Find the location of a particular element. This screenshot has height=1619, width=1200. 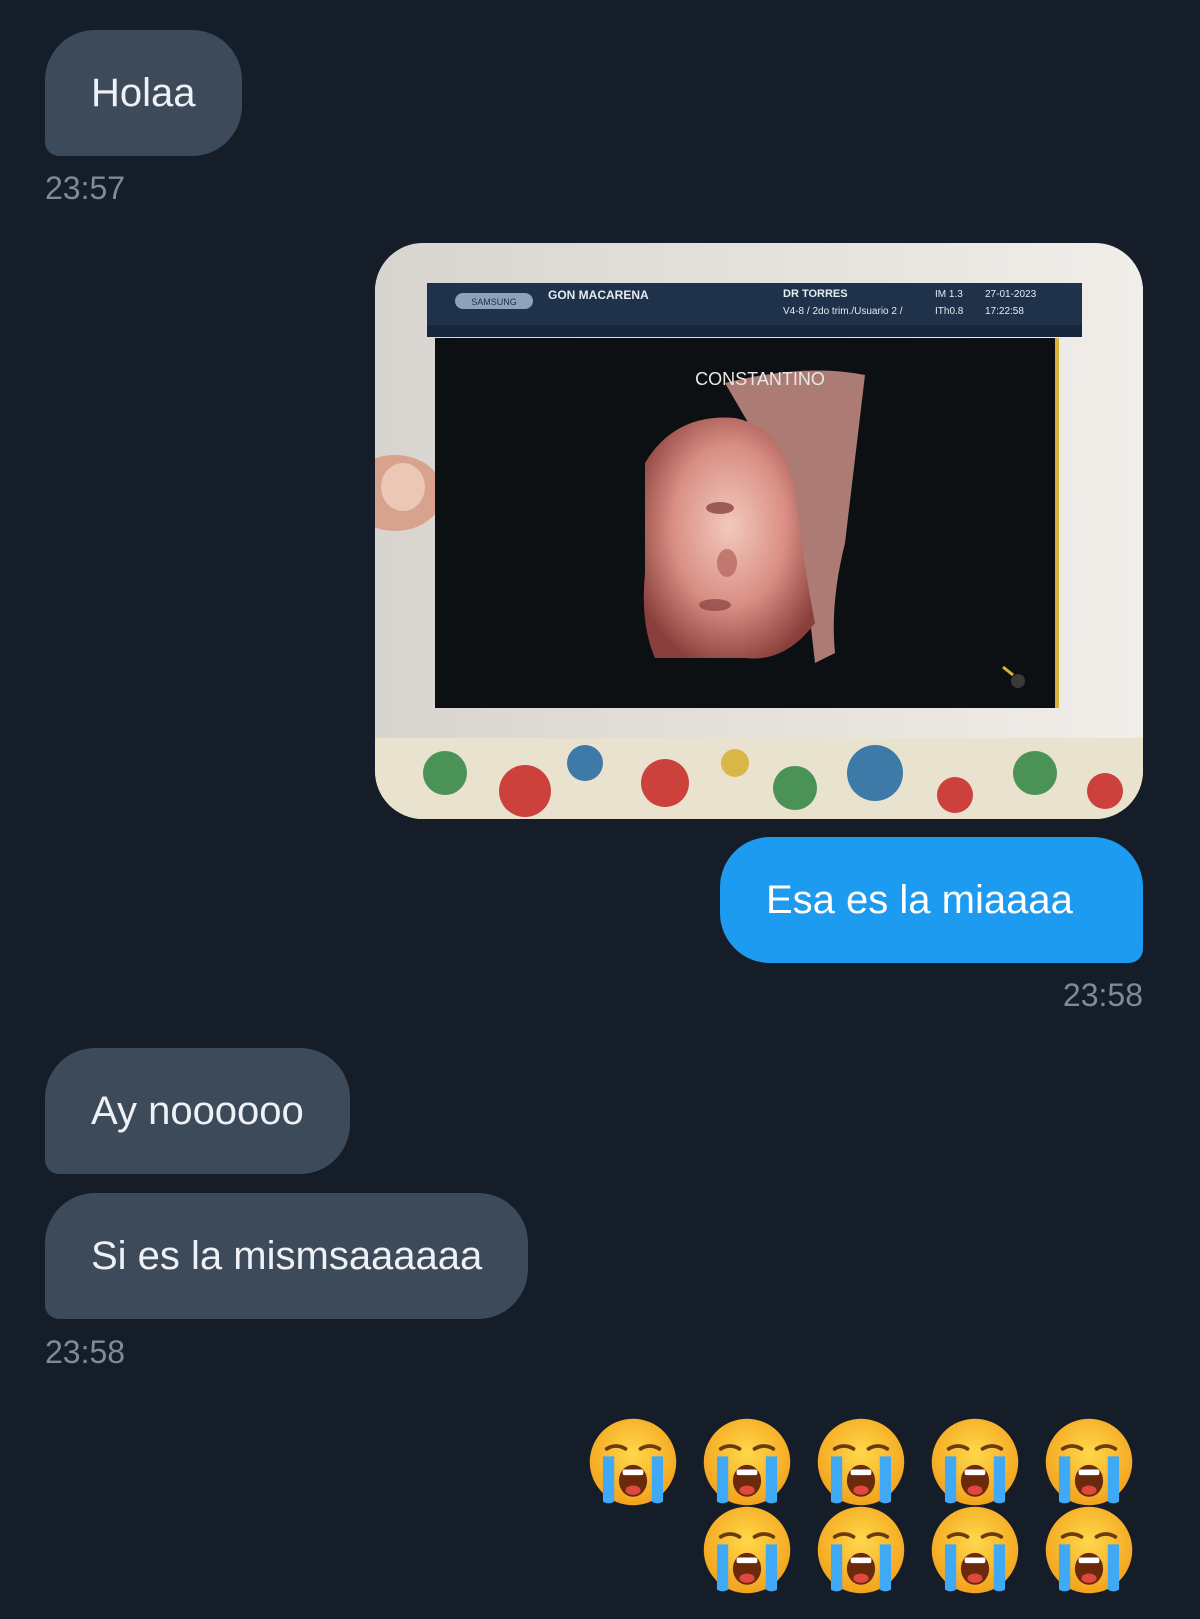

ultrasound-probe: V4-8 / 2do trim./Usuario 2 / is located at coordinates (843, 311).